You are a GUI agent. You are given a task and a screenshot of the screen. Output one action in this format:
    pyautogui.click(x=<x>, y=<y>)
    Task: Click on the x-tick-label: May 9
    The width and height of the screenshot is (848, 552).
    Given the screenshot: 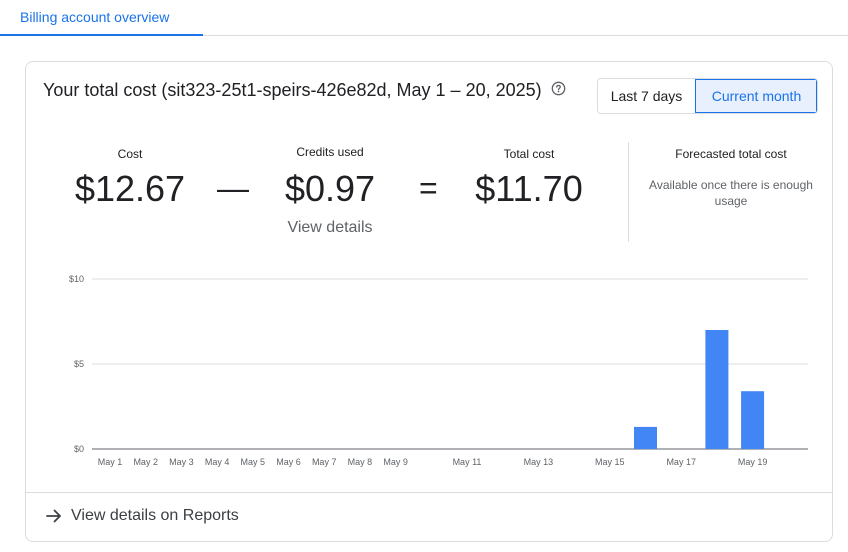 What is the action you would take?
    pyautogui.click(x=395, y=462)
    